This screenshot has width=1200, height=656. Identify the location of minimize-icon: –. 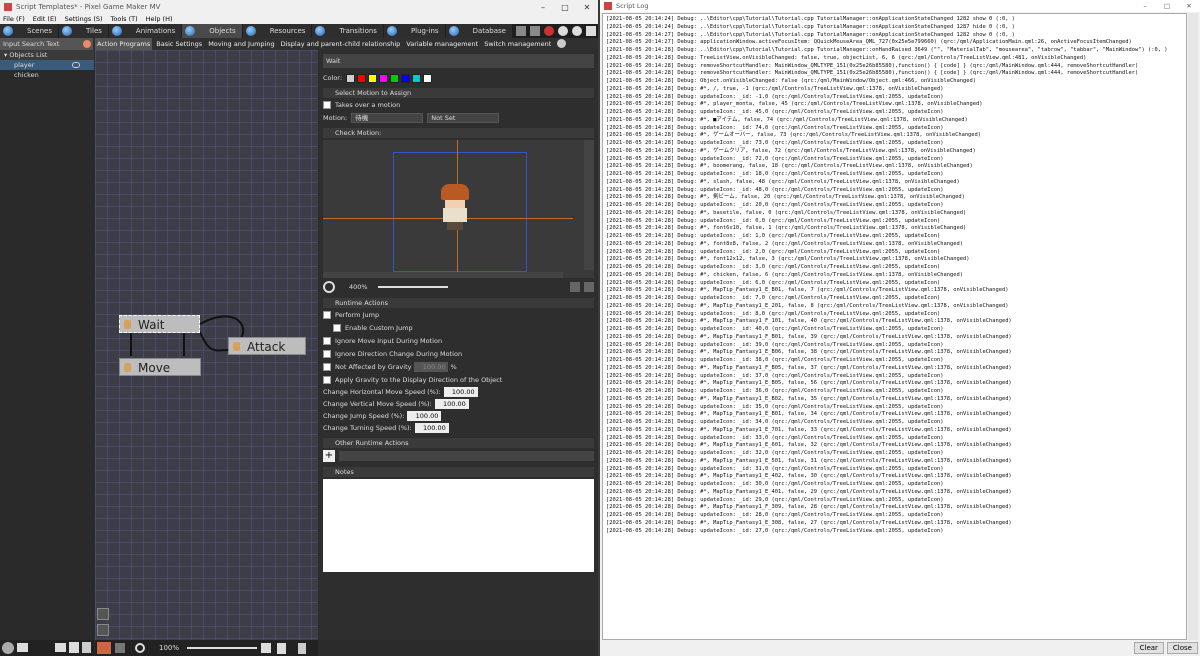
(543, 7).